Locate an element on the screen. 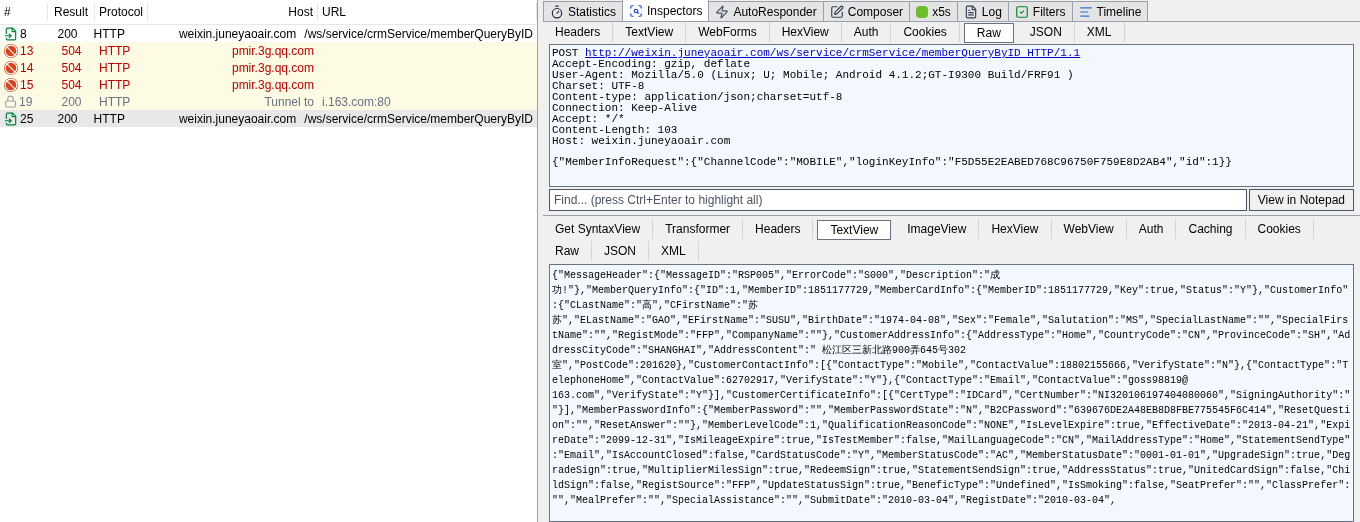 The image size is (1360, 522). tab: AutoResponder is located at coordinates (766, 11).